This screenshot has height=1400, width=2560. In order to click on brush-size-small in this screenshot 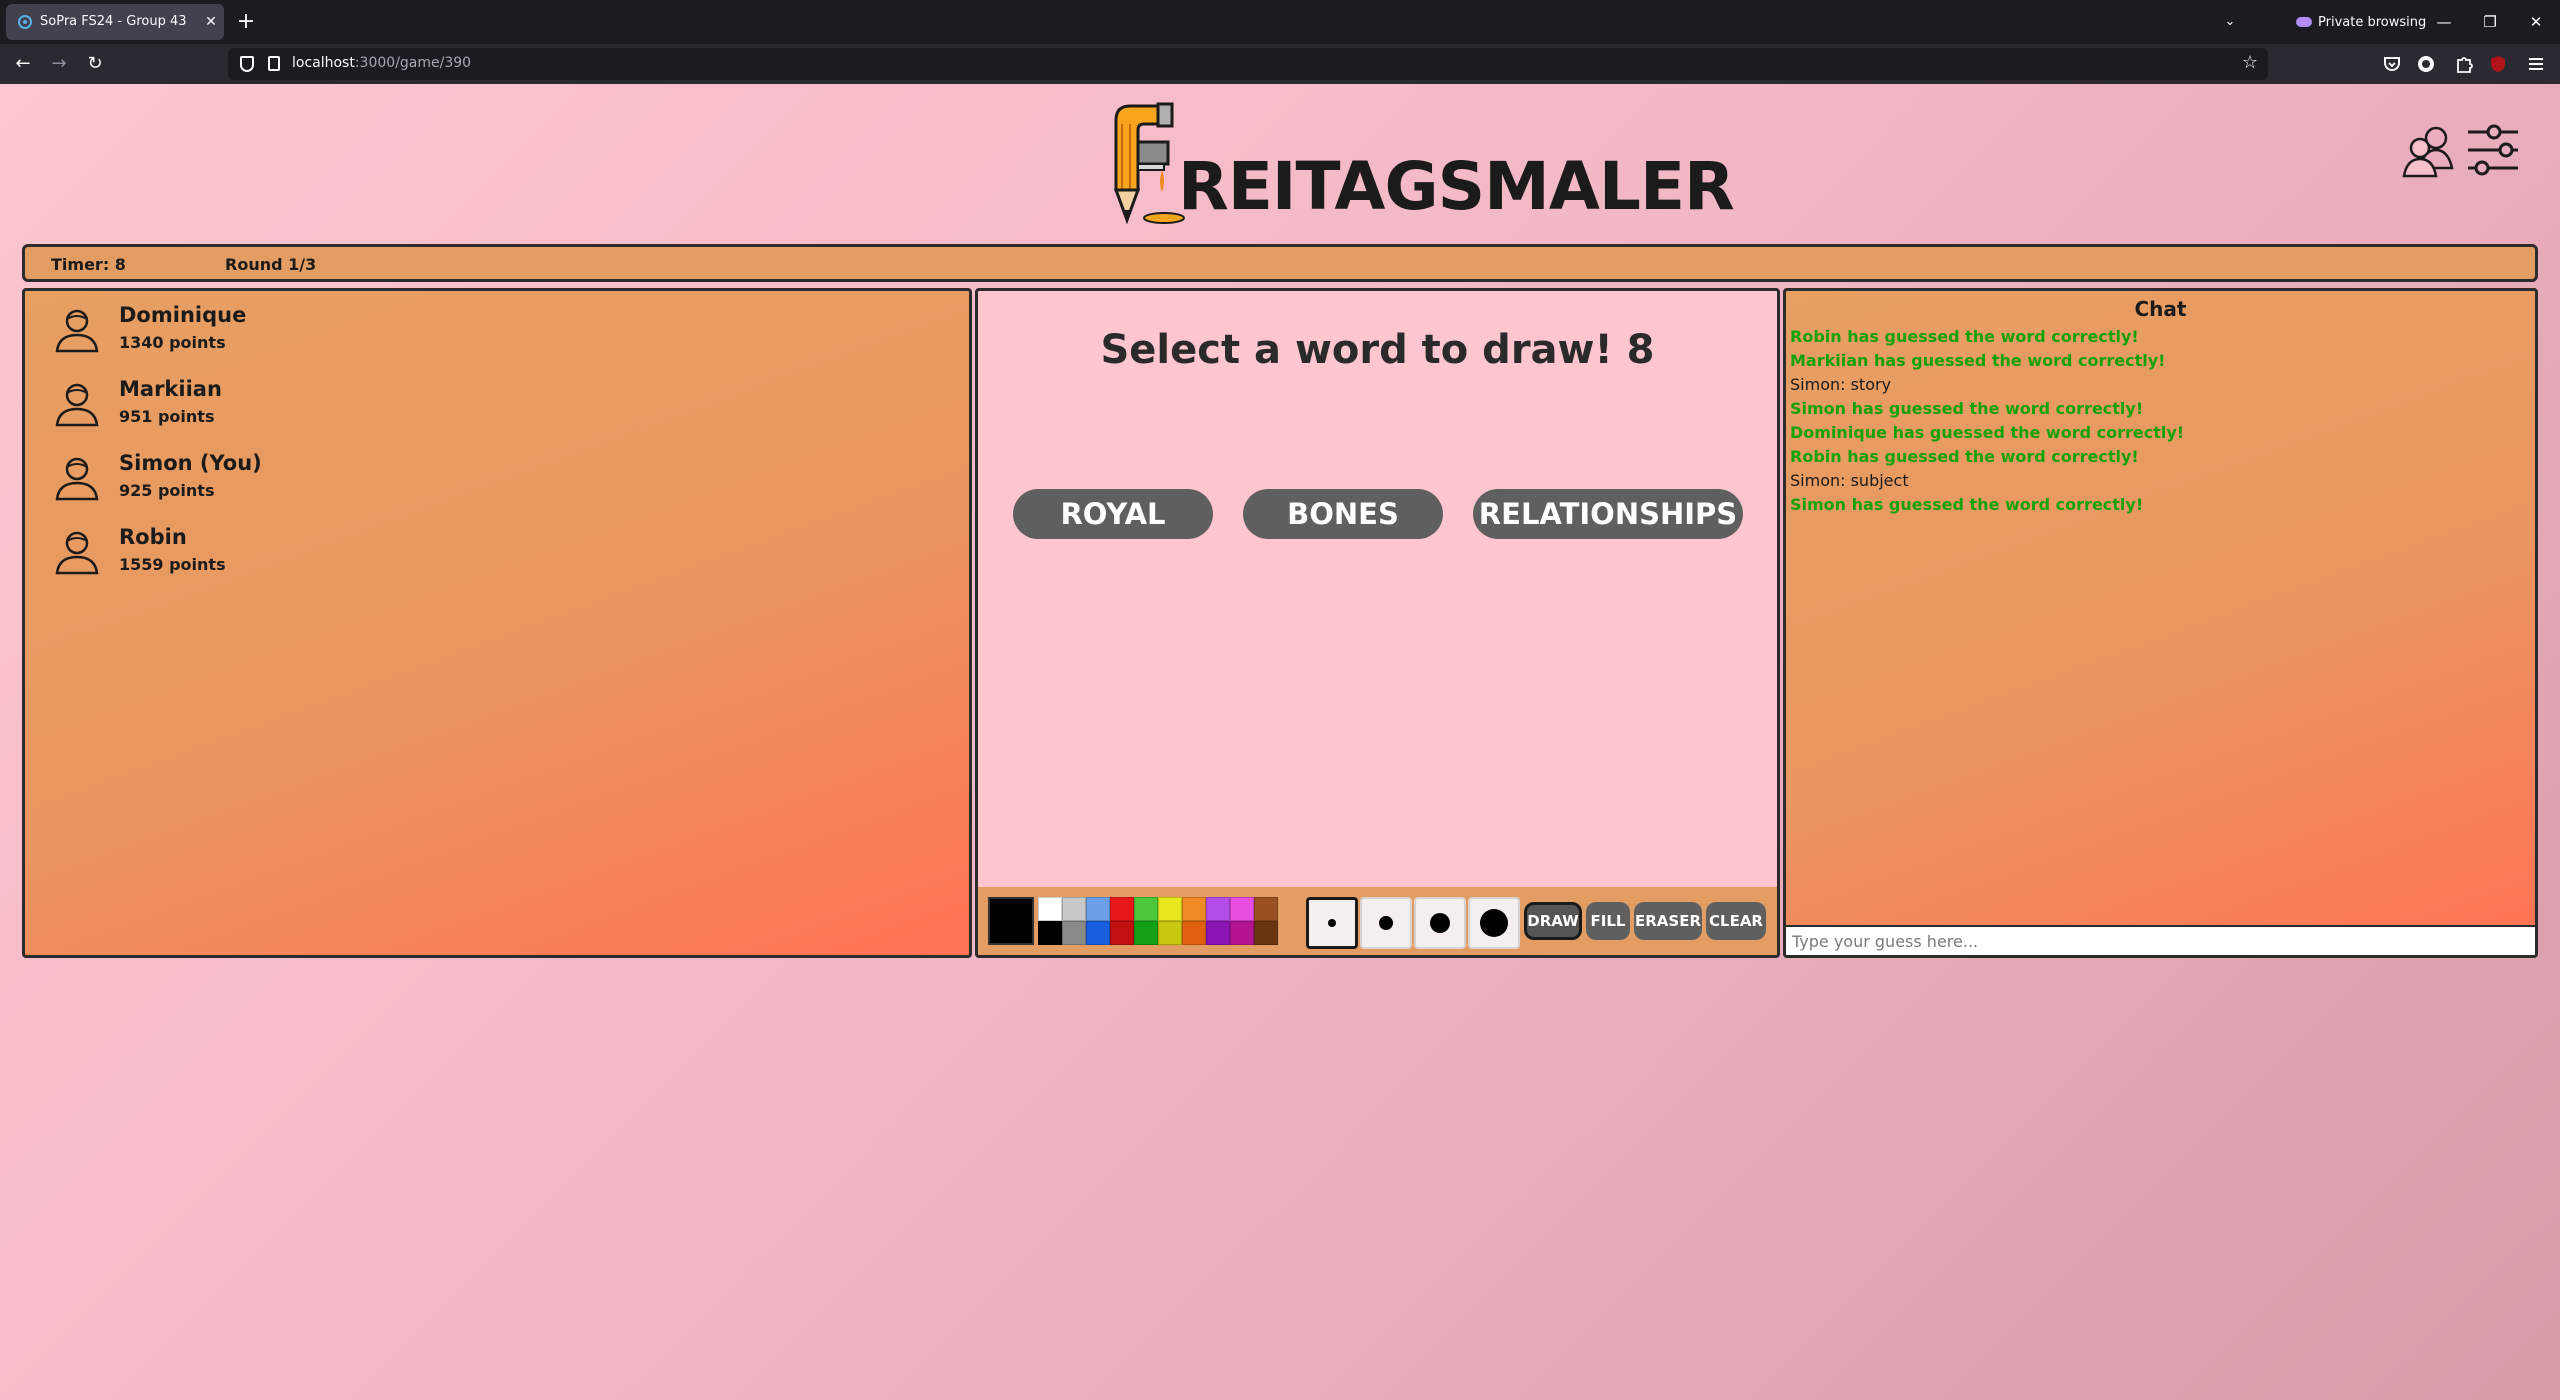, I will do `click(1332, 923)`.